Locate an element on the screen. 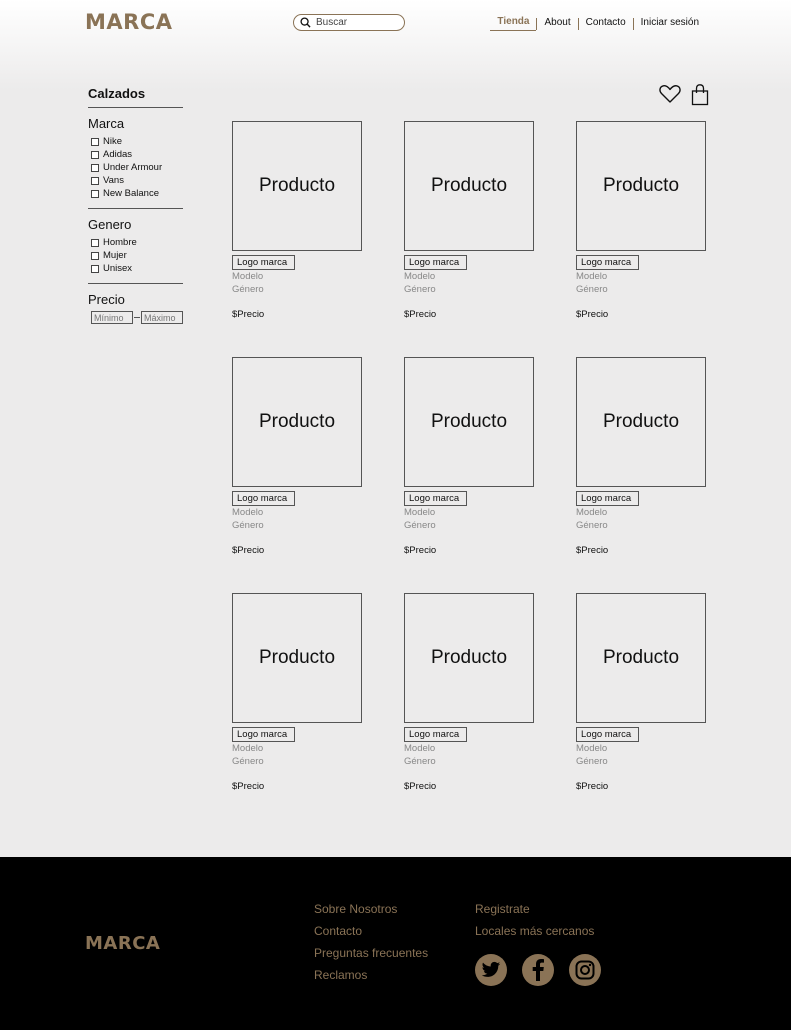 This screenshot has height=1030, width=791. footer-link-preguntas-frecuentes: Preguntas frecuentes is located at coordinates (371, 956).